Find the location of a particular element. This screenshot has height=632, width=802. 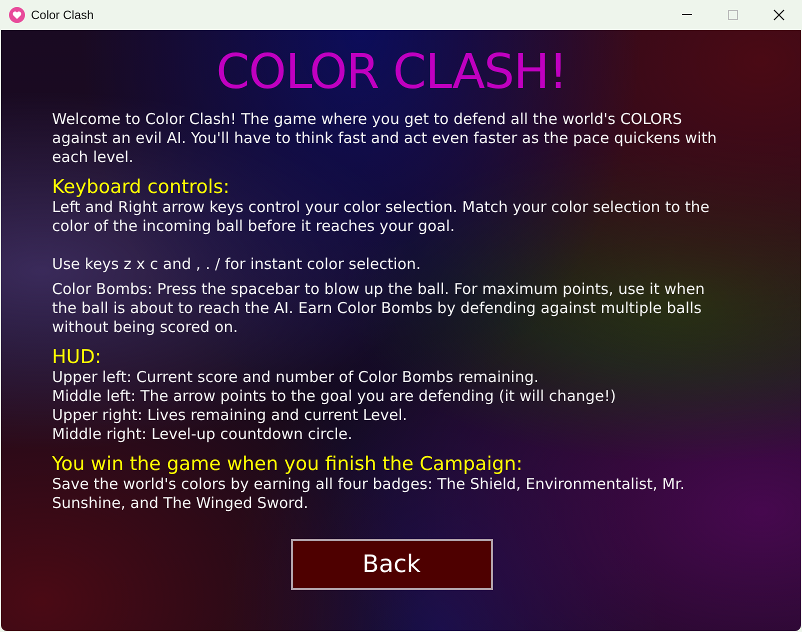

maximize-icon is located at coordinates (733, 15).